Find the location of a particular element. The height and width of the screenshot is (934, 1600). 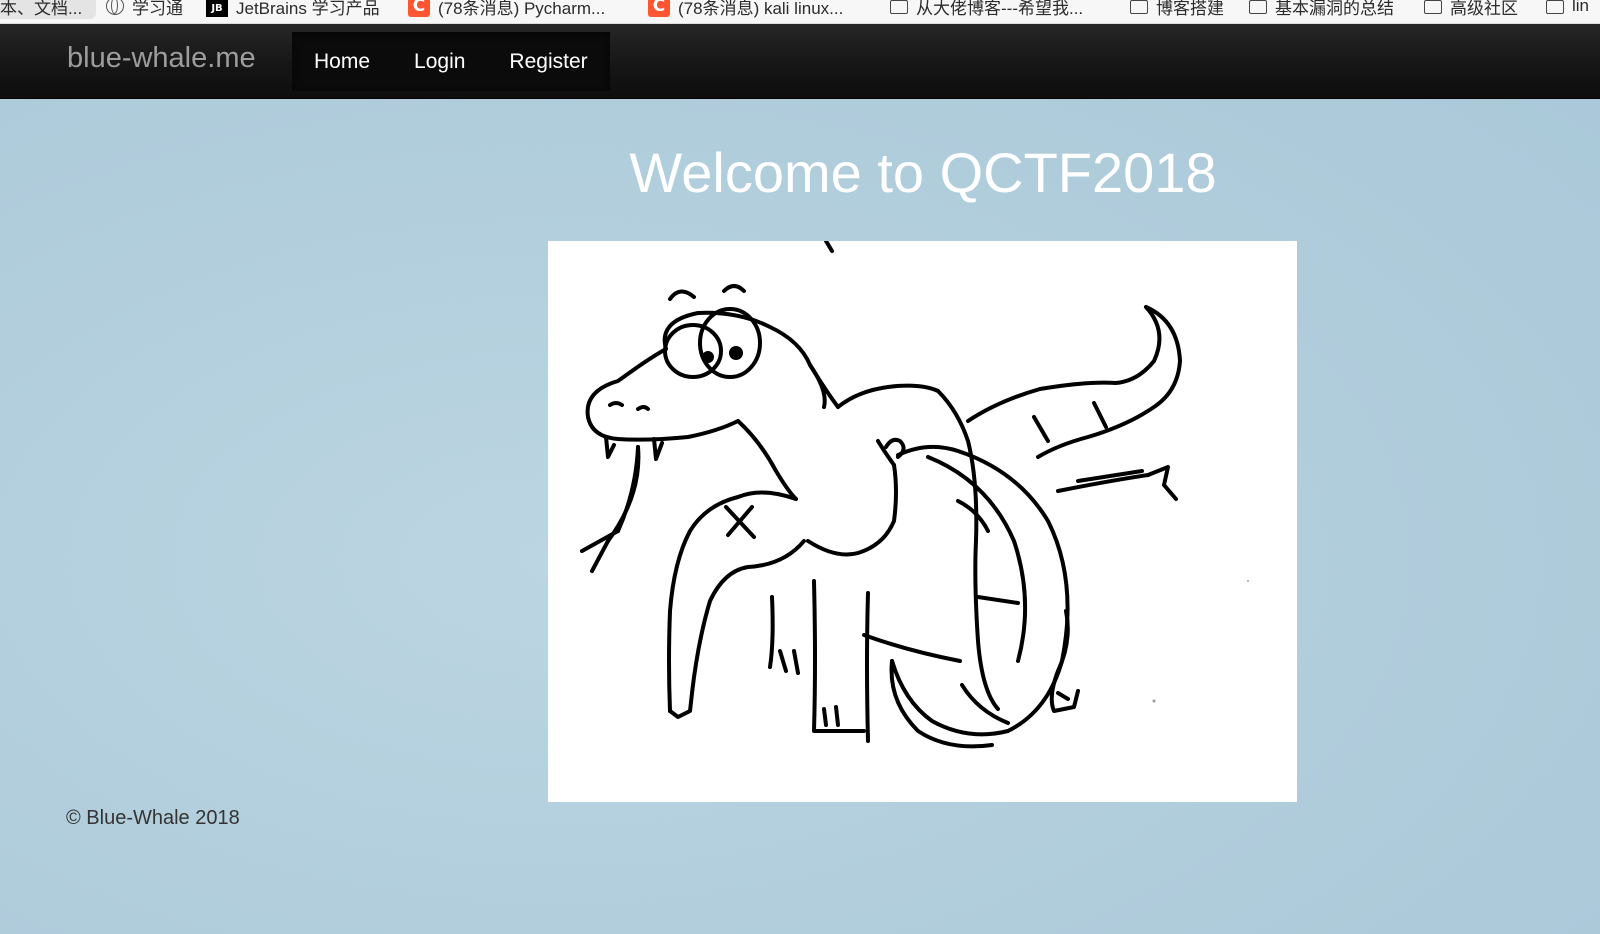

bookmark-label: 基本漏洞的总结 is located at coordinates (1334, 9).